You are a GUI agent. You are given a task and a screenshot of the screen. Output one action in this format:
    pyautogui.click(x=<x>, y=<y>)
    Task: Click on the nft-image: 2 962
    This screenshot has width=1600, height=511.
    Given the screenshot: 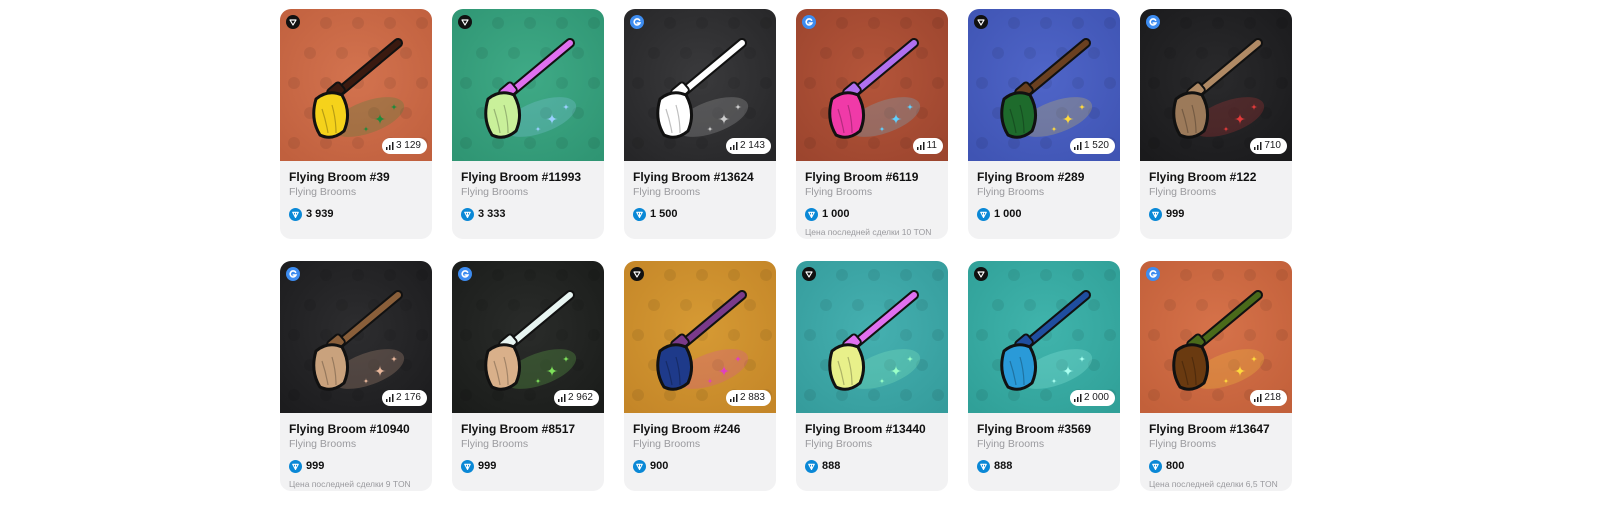 What is the action you would take?
    pyautogui.click(x=528, y=337)
    